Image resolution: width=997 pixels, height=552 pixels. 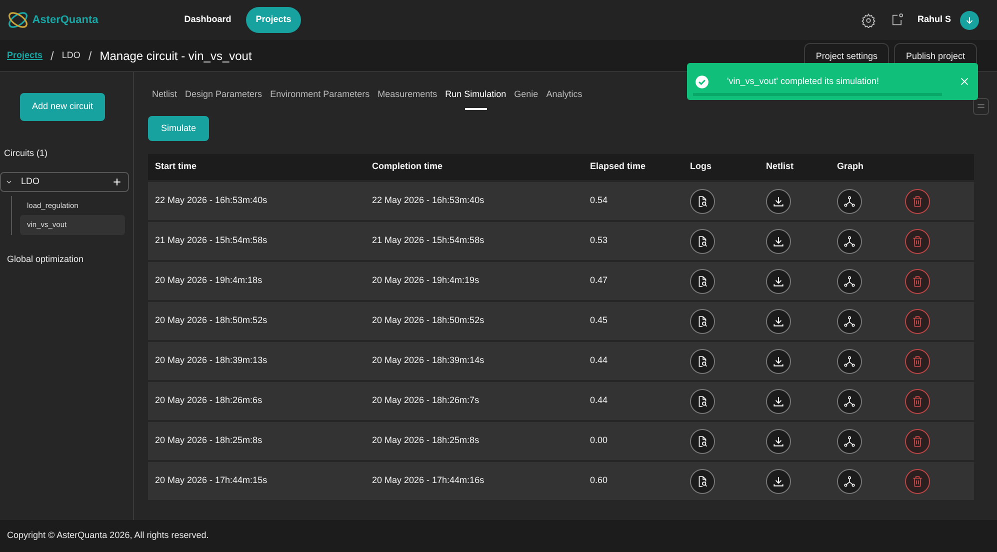 What do you see at coordinates (71, 55) in the screenshot?
I see `breadcrumb-item: LDO` at bounding box center [71, 55].